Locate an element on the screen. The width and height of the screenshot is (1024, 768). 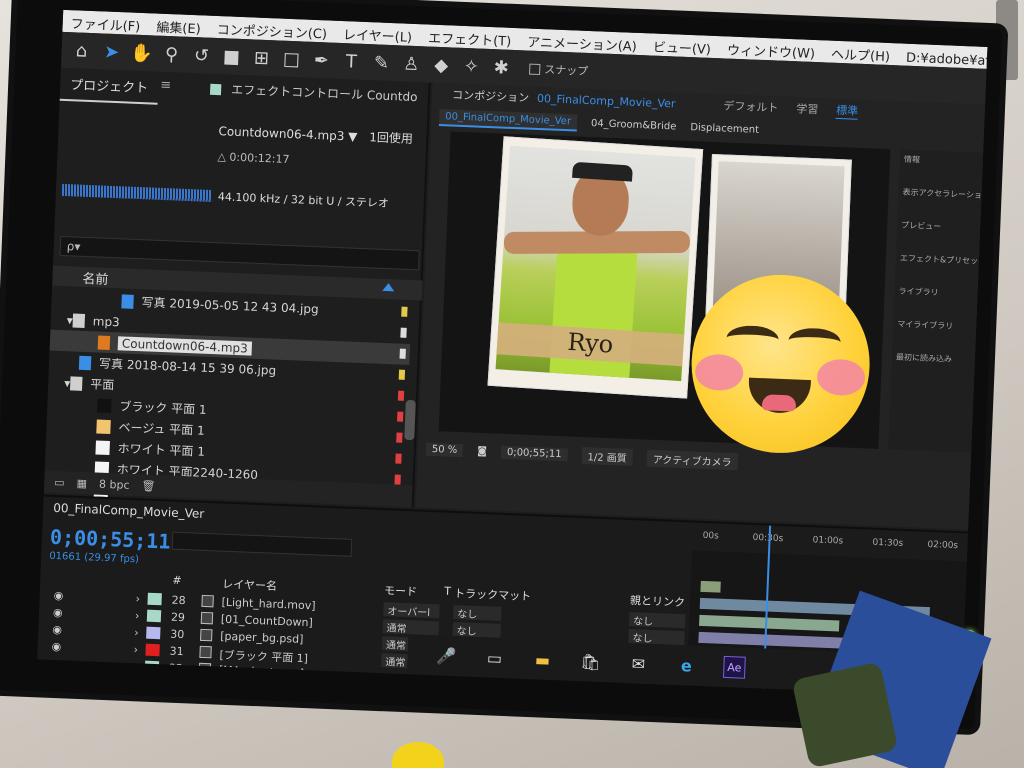
trash-icon: 🗑 is located at coordinates (148, 486).